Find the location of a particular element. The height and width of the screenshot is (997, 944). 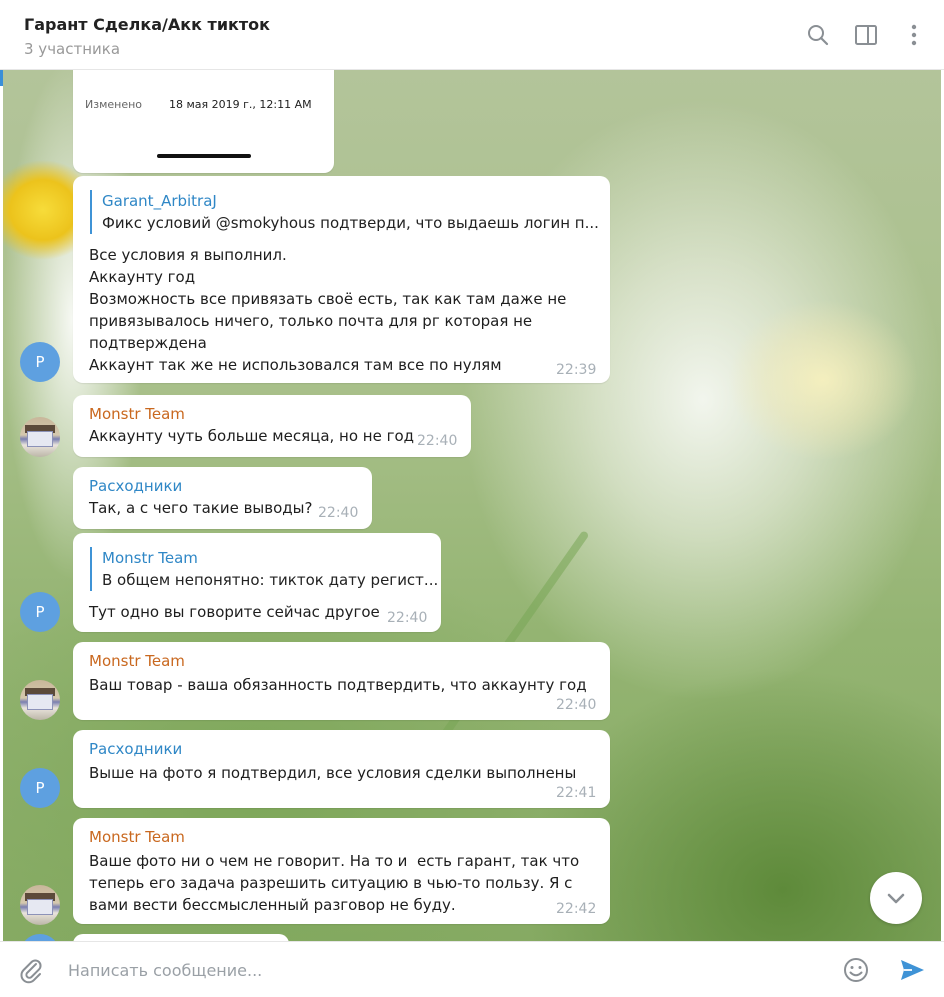

send-icon is located at coordinates (912, 970).